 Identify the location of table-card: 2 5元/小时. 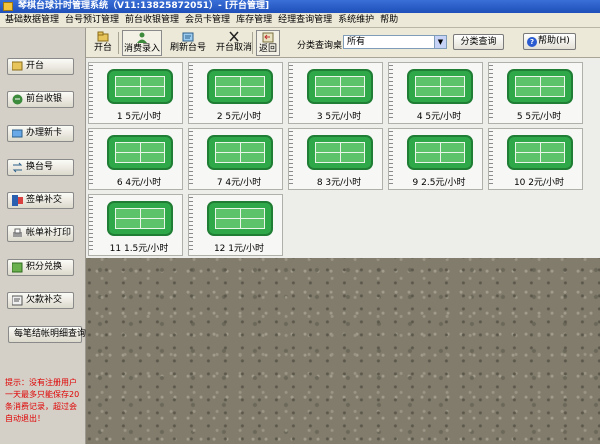
(235, 93).